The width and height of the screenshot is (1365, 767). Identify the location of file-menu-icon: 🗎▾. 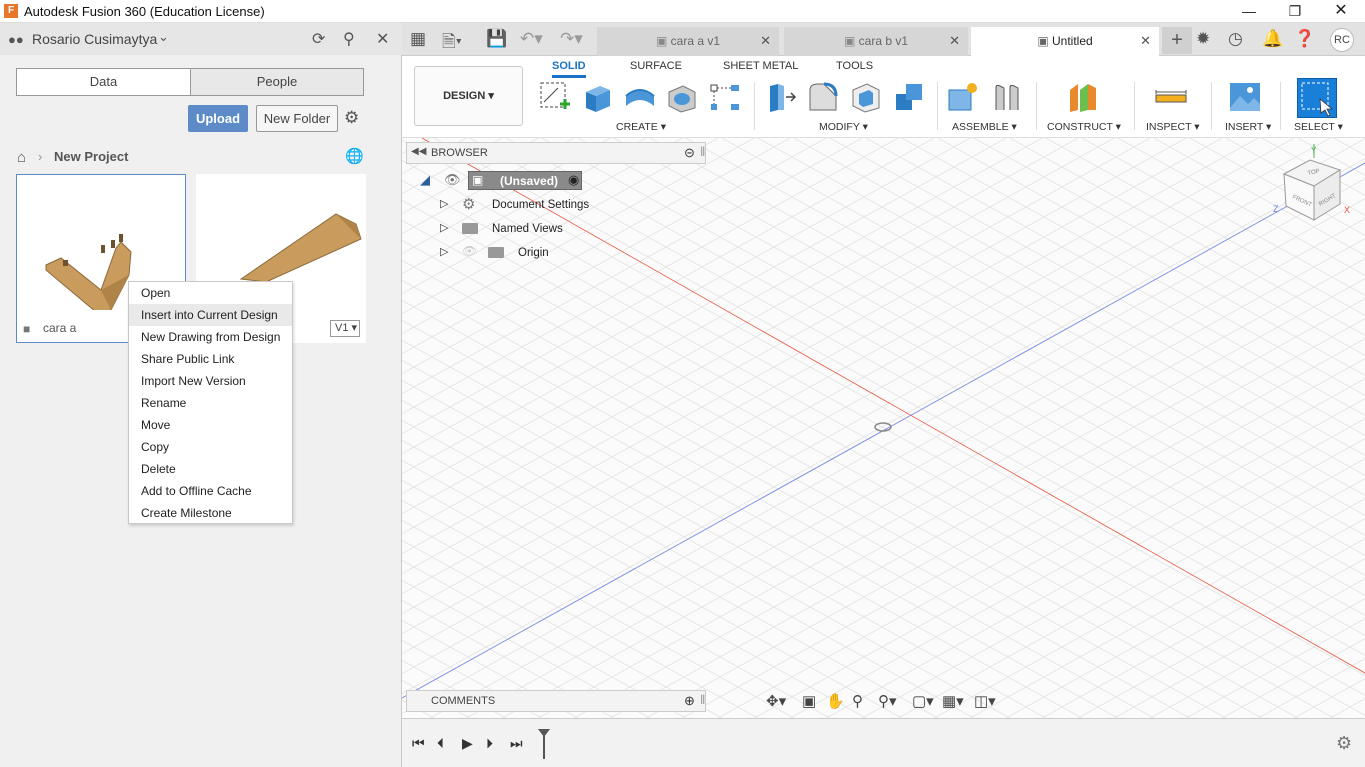
(452, 43).